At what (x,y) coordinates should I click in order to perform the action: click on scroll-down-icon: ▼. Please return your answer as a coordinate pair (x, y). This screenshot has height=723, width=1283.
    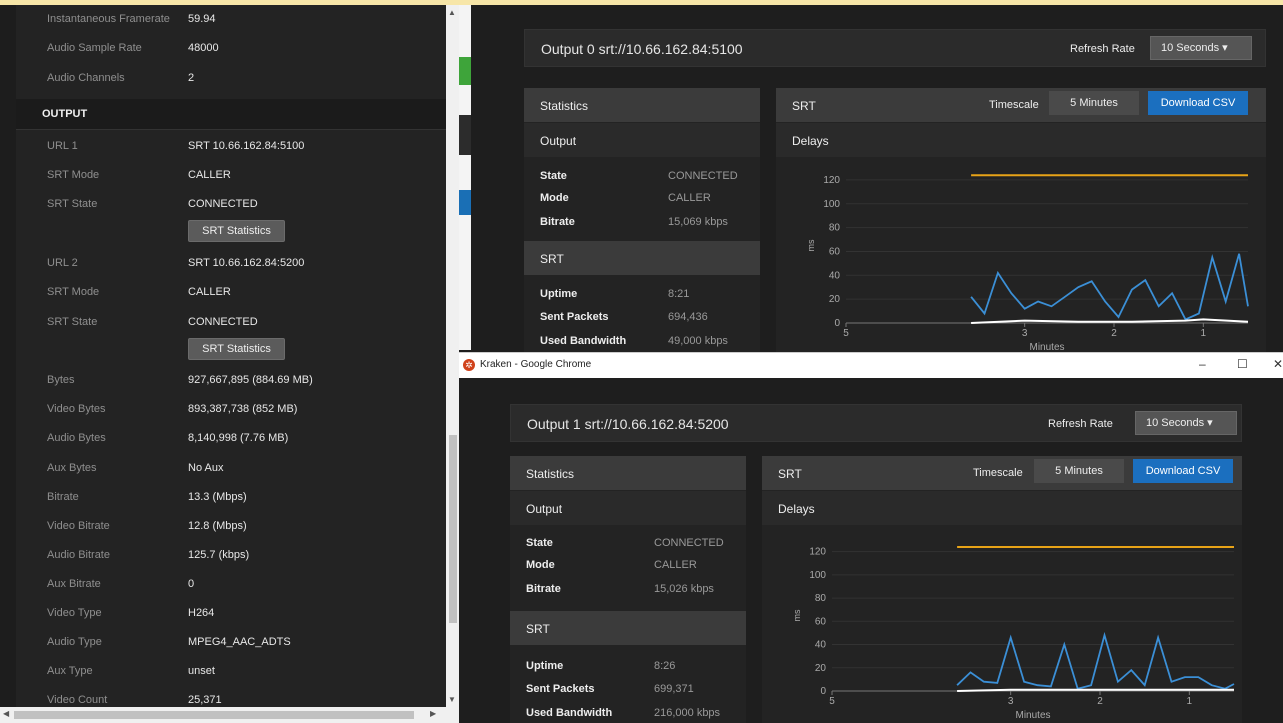
    Looking at the image, I should click on (452, 699).